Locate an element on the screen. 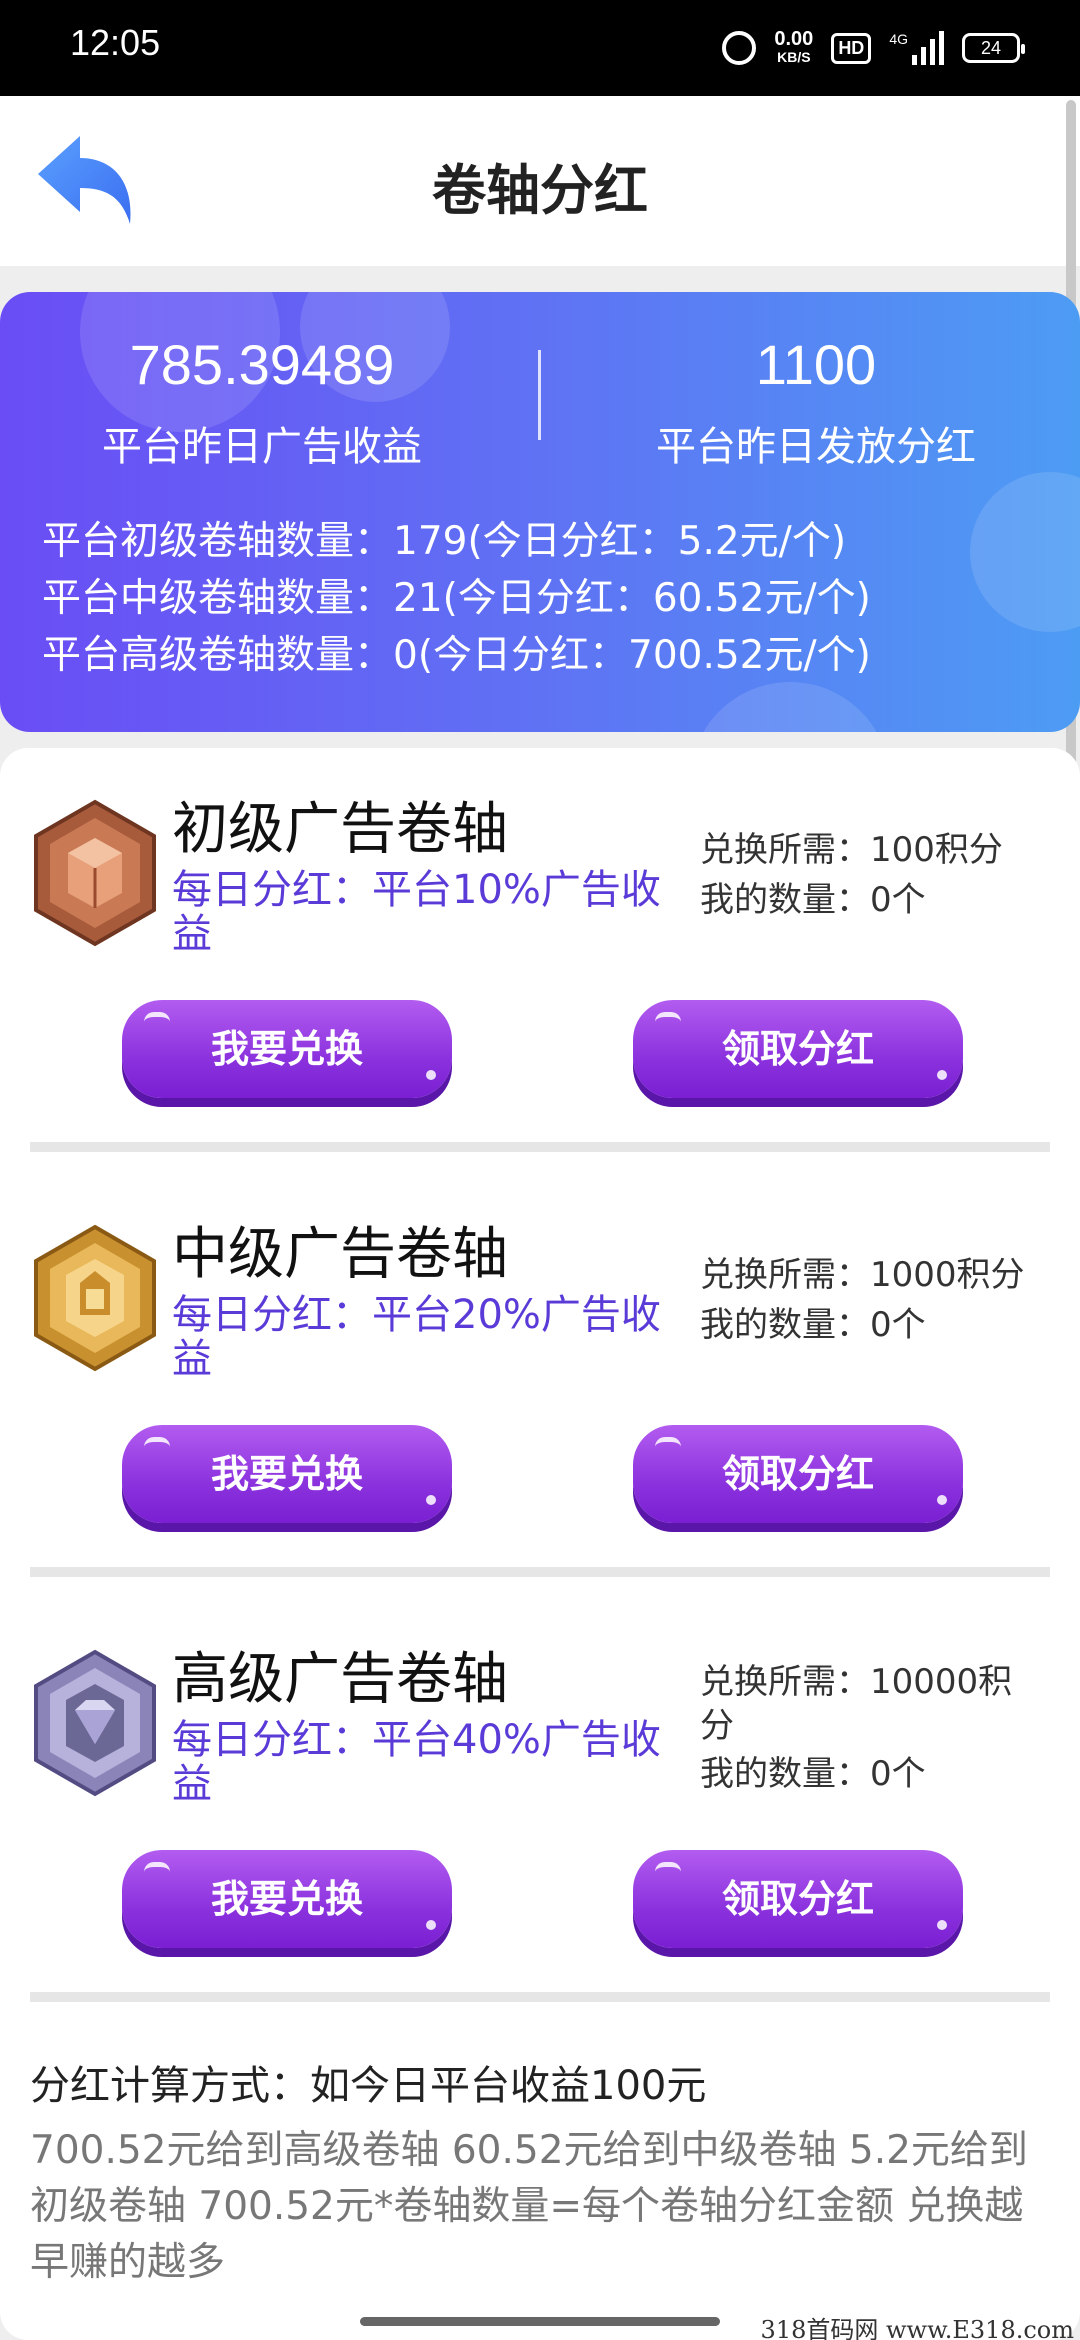 This screenshot has width=1080, height=2340. advanced-scroll-count: 平台高级卷轴数量：0(今日分红：700.52元/个) is located at coordinates (456, 655).